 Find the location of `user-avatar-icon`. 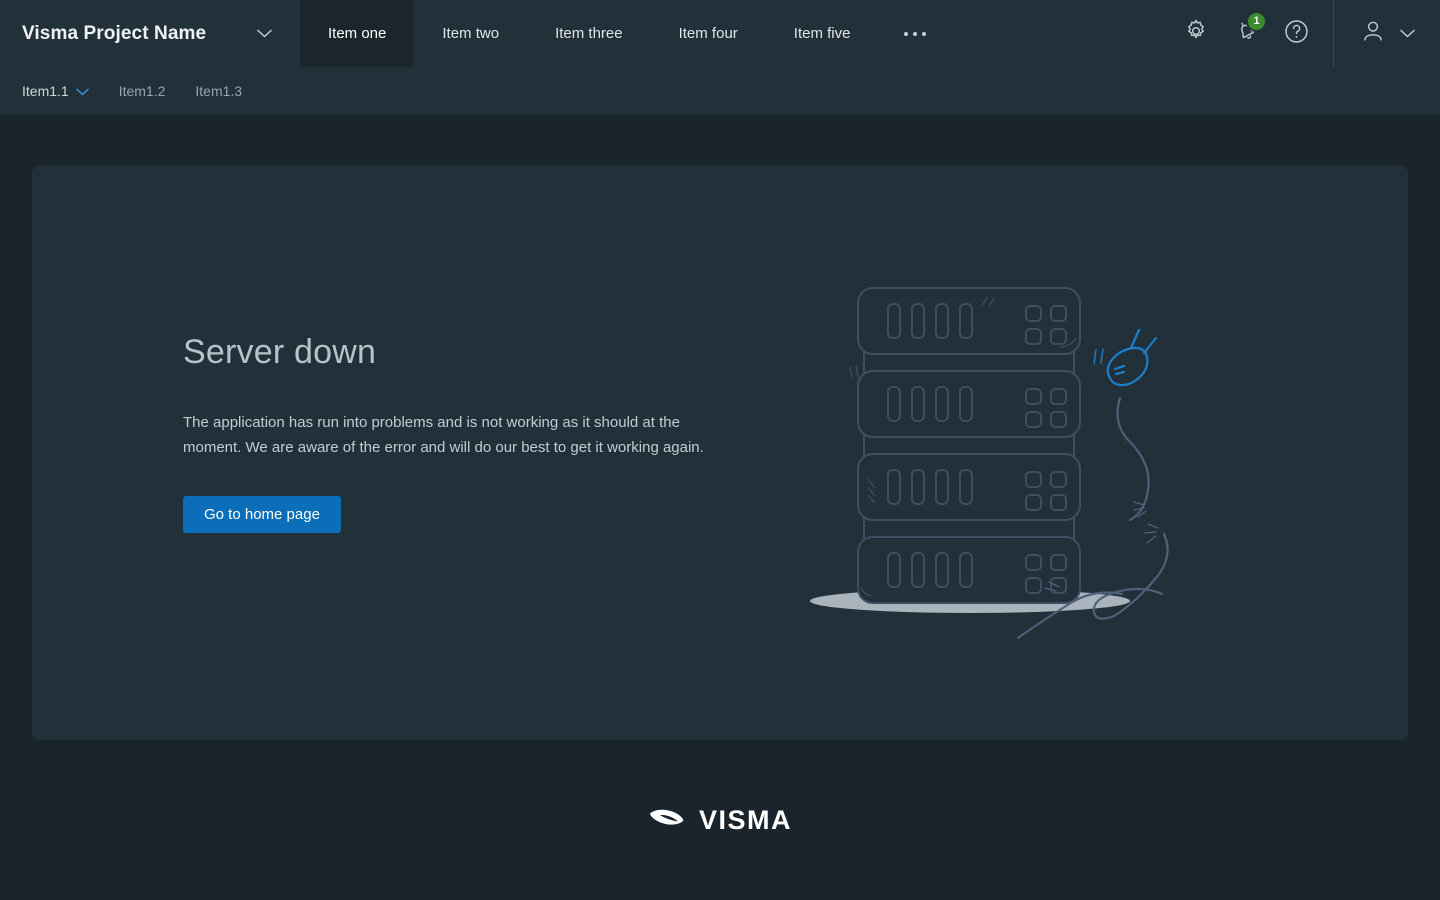

user-avatar-icon is located at coordinates (1373, 33).